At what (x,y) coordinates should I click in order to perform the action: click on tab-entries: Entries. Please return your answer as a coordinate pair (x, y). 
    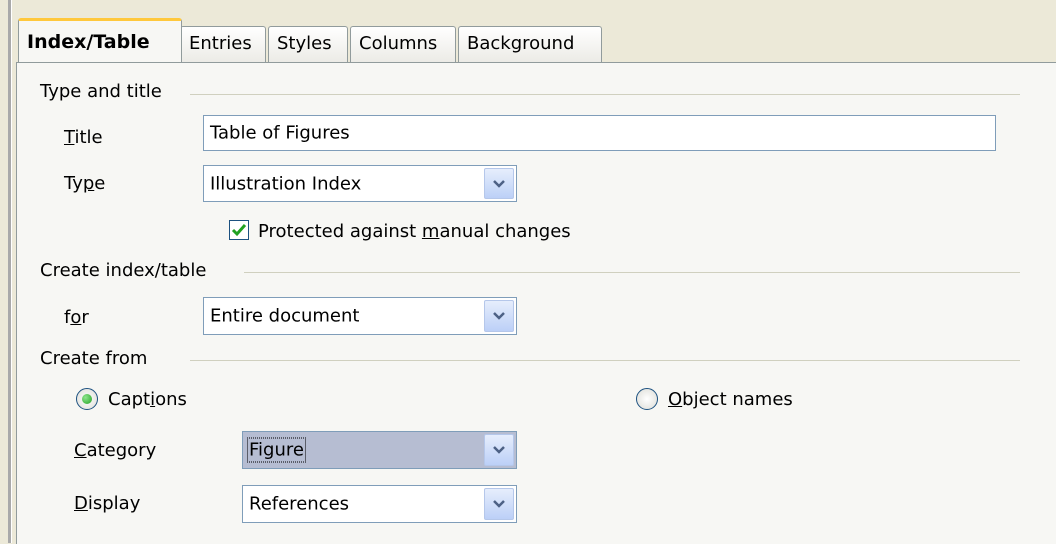
    Looking at the image, I should click on (223, 44).